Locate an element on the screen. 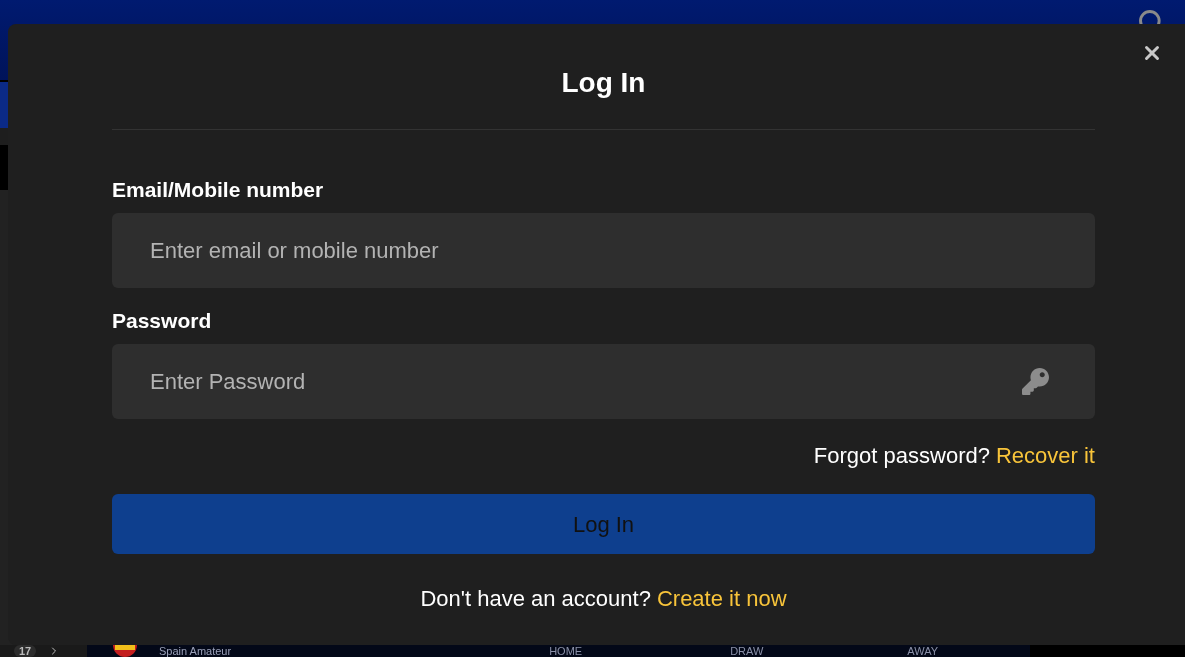  column-heading: AWAY is located at coordinates (923, 651).